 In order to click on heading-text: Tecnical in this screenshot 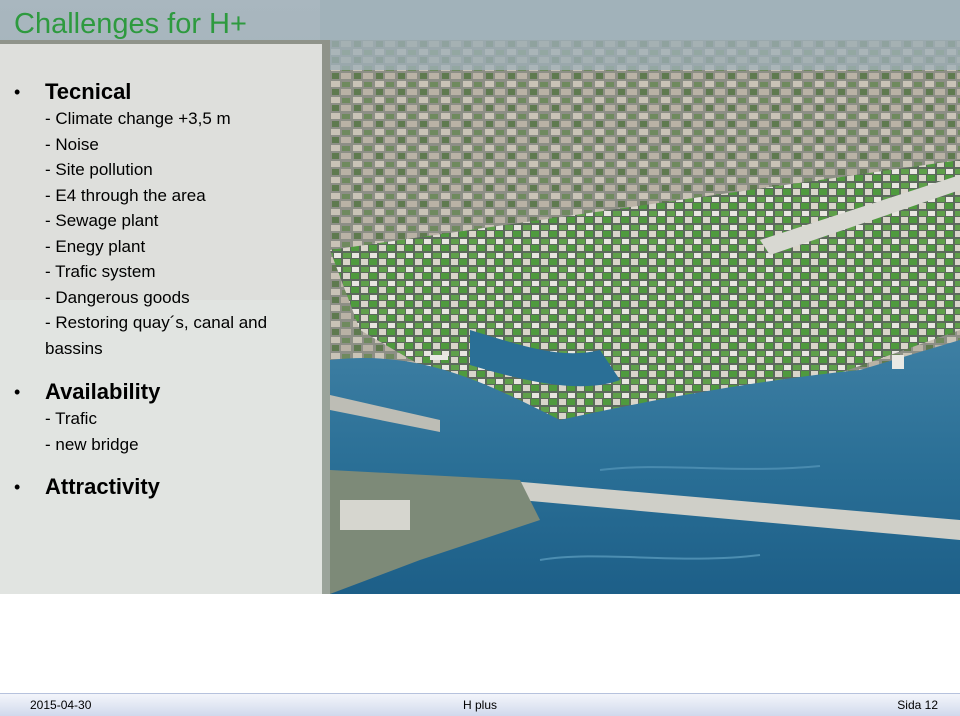, I will do `click(88, 91)`.